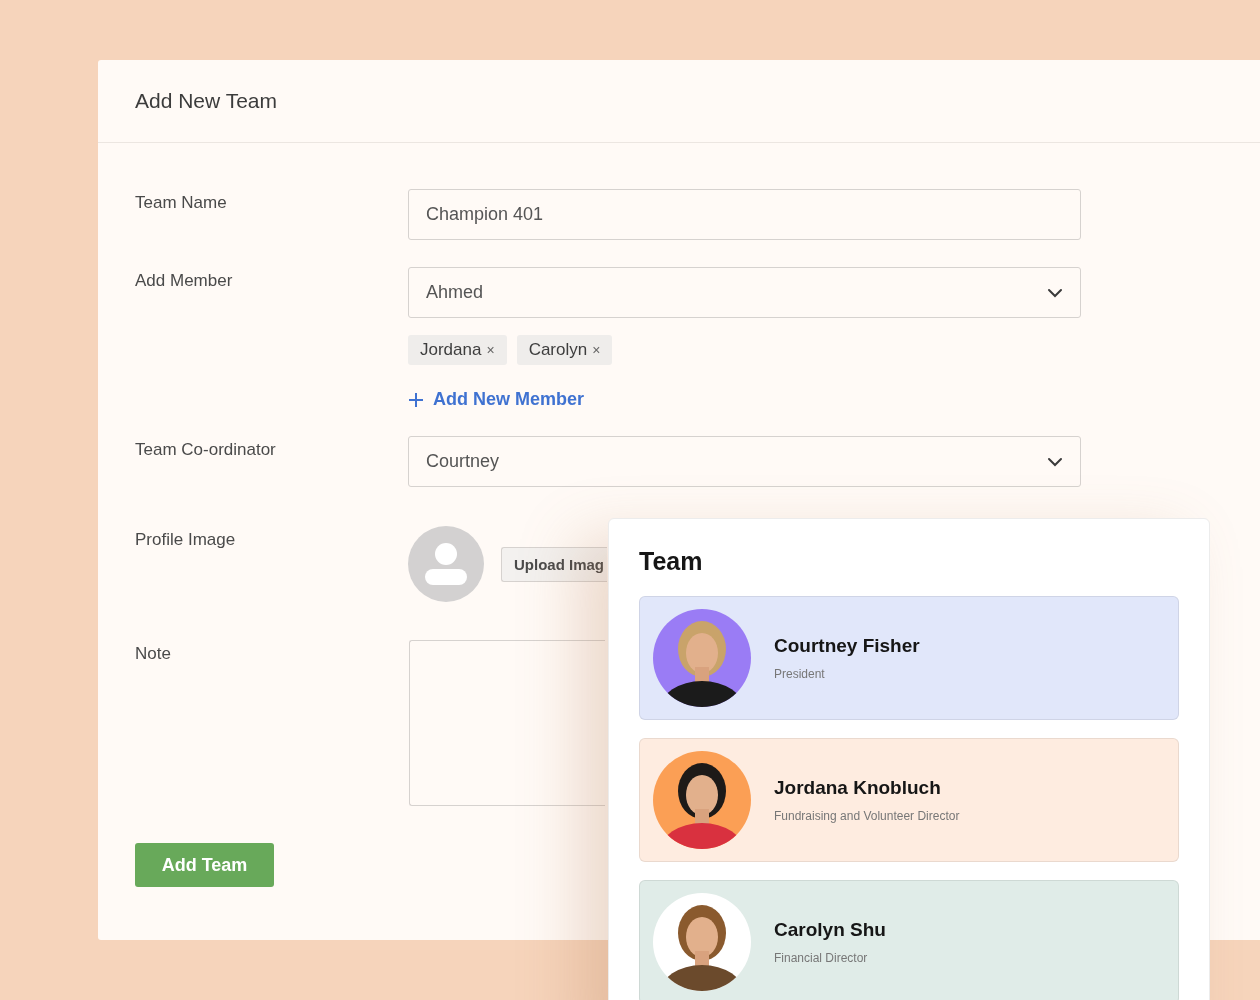  I want to click on member-name: Carolyn Shu, so click(830, 930).